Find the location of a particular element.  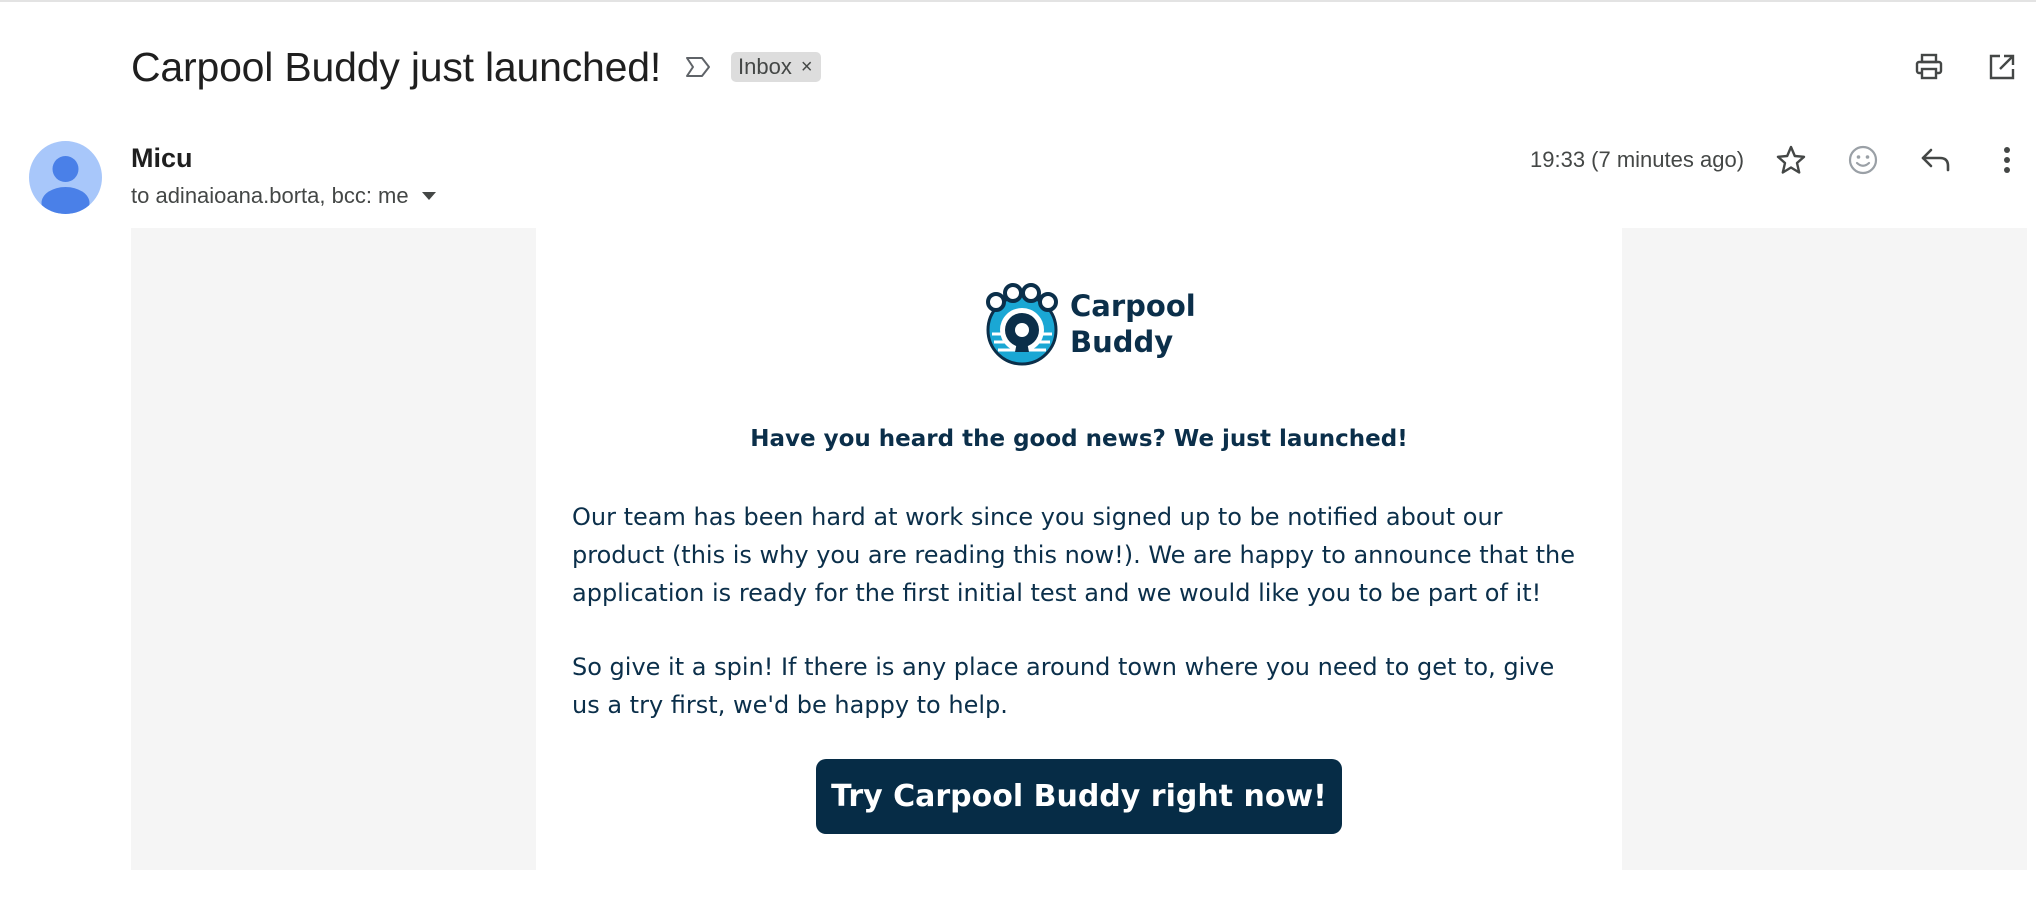

logo-line-1: Carpool is located at coordinates (1133, 306).